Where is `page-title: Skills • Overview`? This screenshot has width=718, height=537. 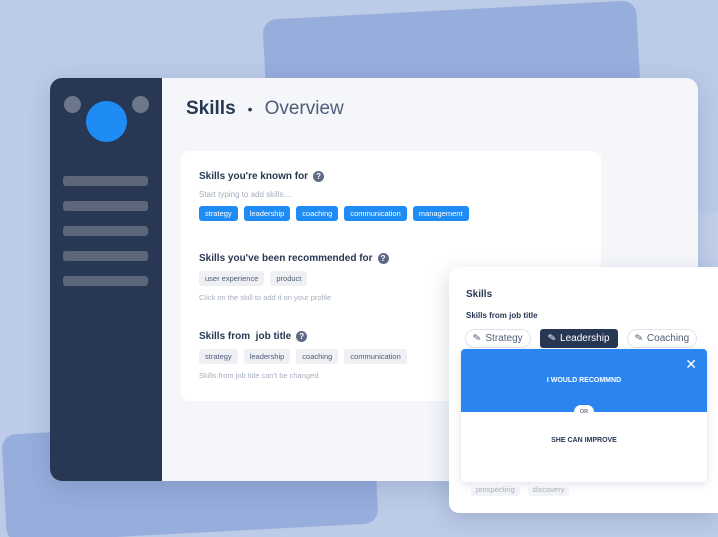 page-title: Skills • Overview is located at coordinates (265, 109).